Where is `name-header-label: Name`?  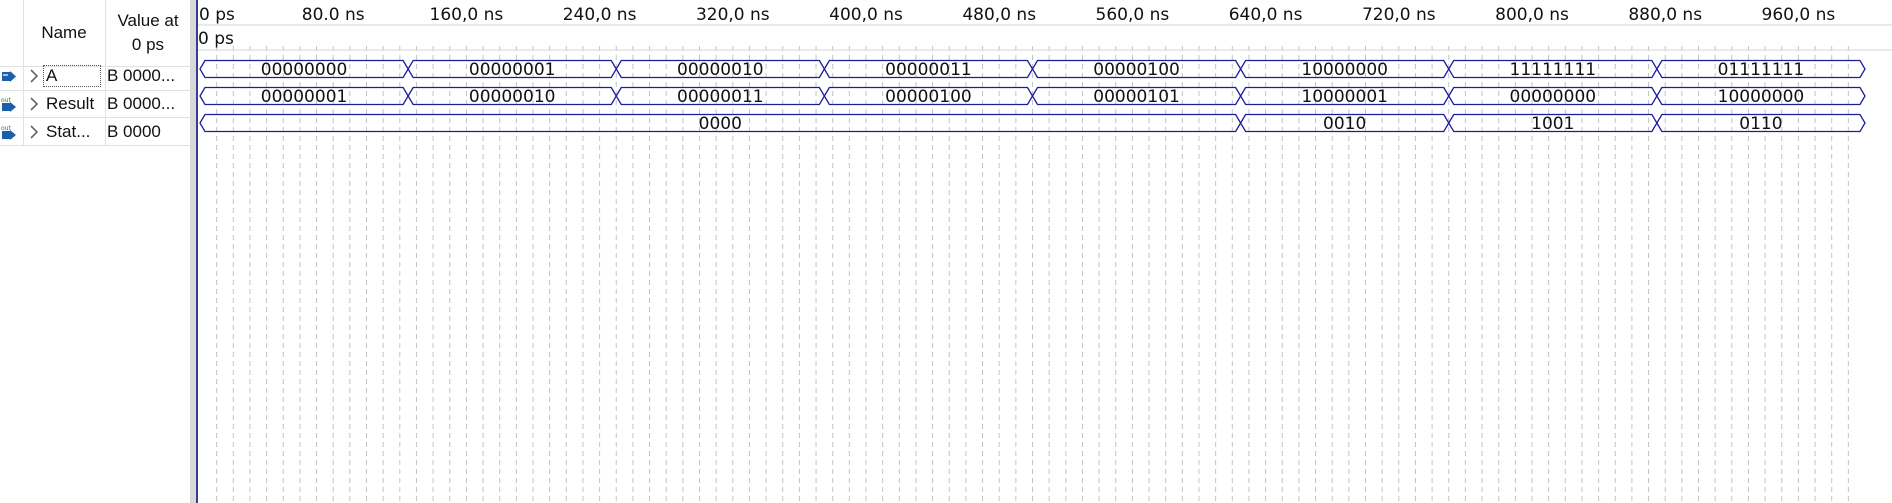 name-header-label: Name is located at coordinates (64, 32).